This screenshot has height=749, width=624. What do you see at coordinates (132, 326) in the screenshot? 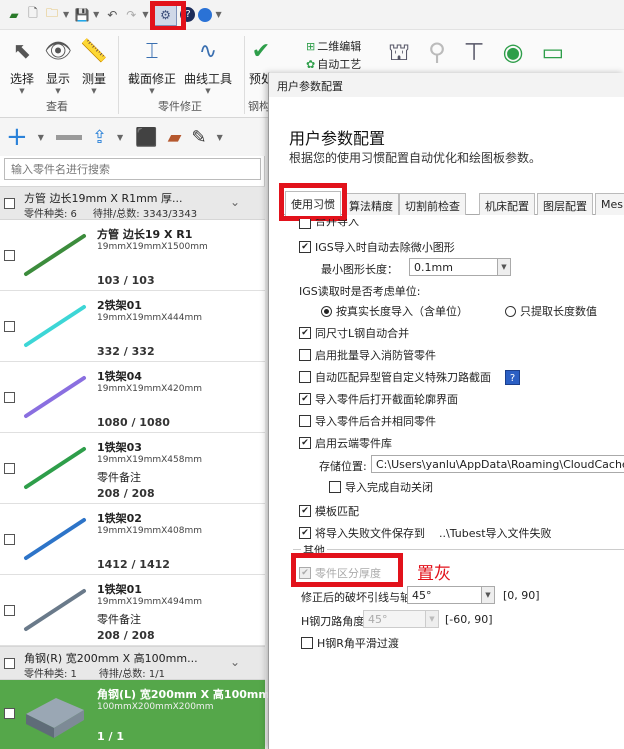
I see `list-item: 2铁架01 19mmX19mmX444mm 332 / 332` at bounding box center [132, 326].